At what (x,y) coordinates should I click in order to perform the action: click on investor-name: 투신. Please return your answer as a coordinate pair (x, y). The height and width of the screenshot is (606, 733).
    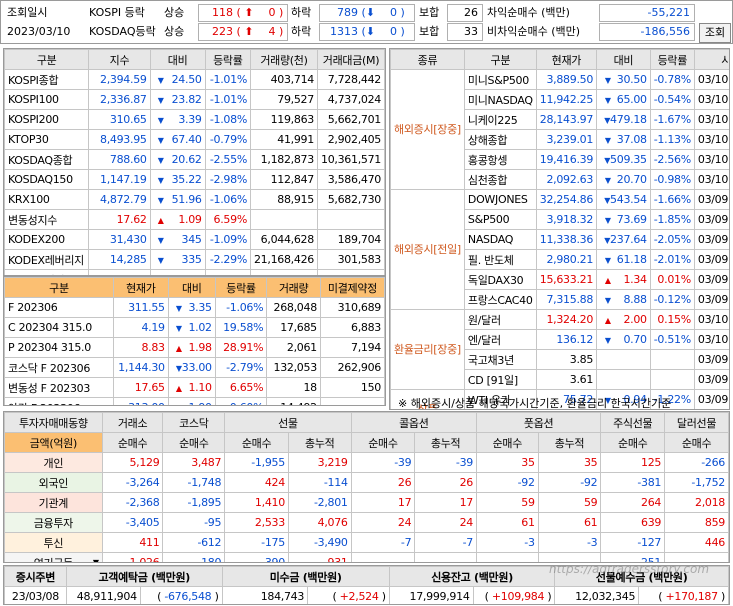
    Looking at the image, I should click on (53, 542).